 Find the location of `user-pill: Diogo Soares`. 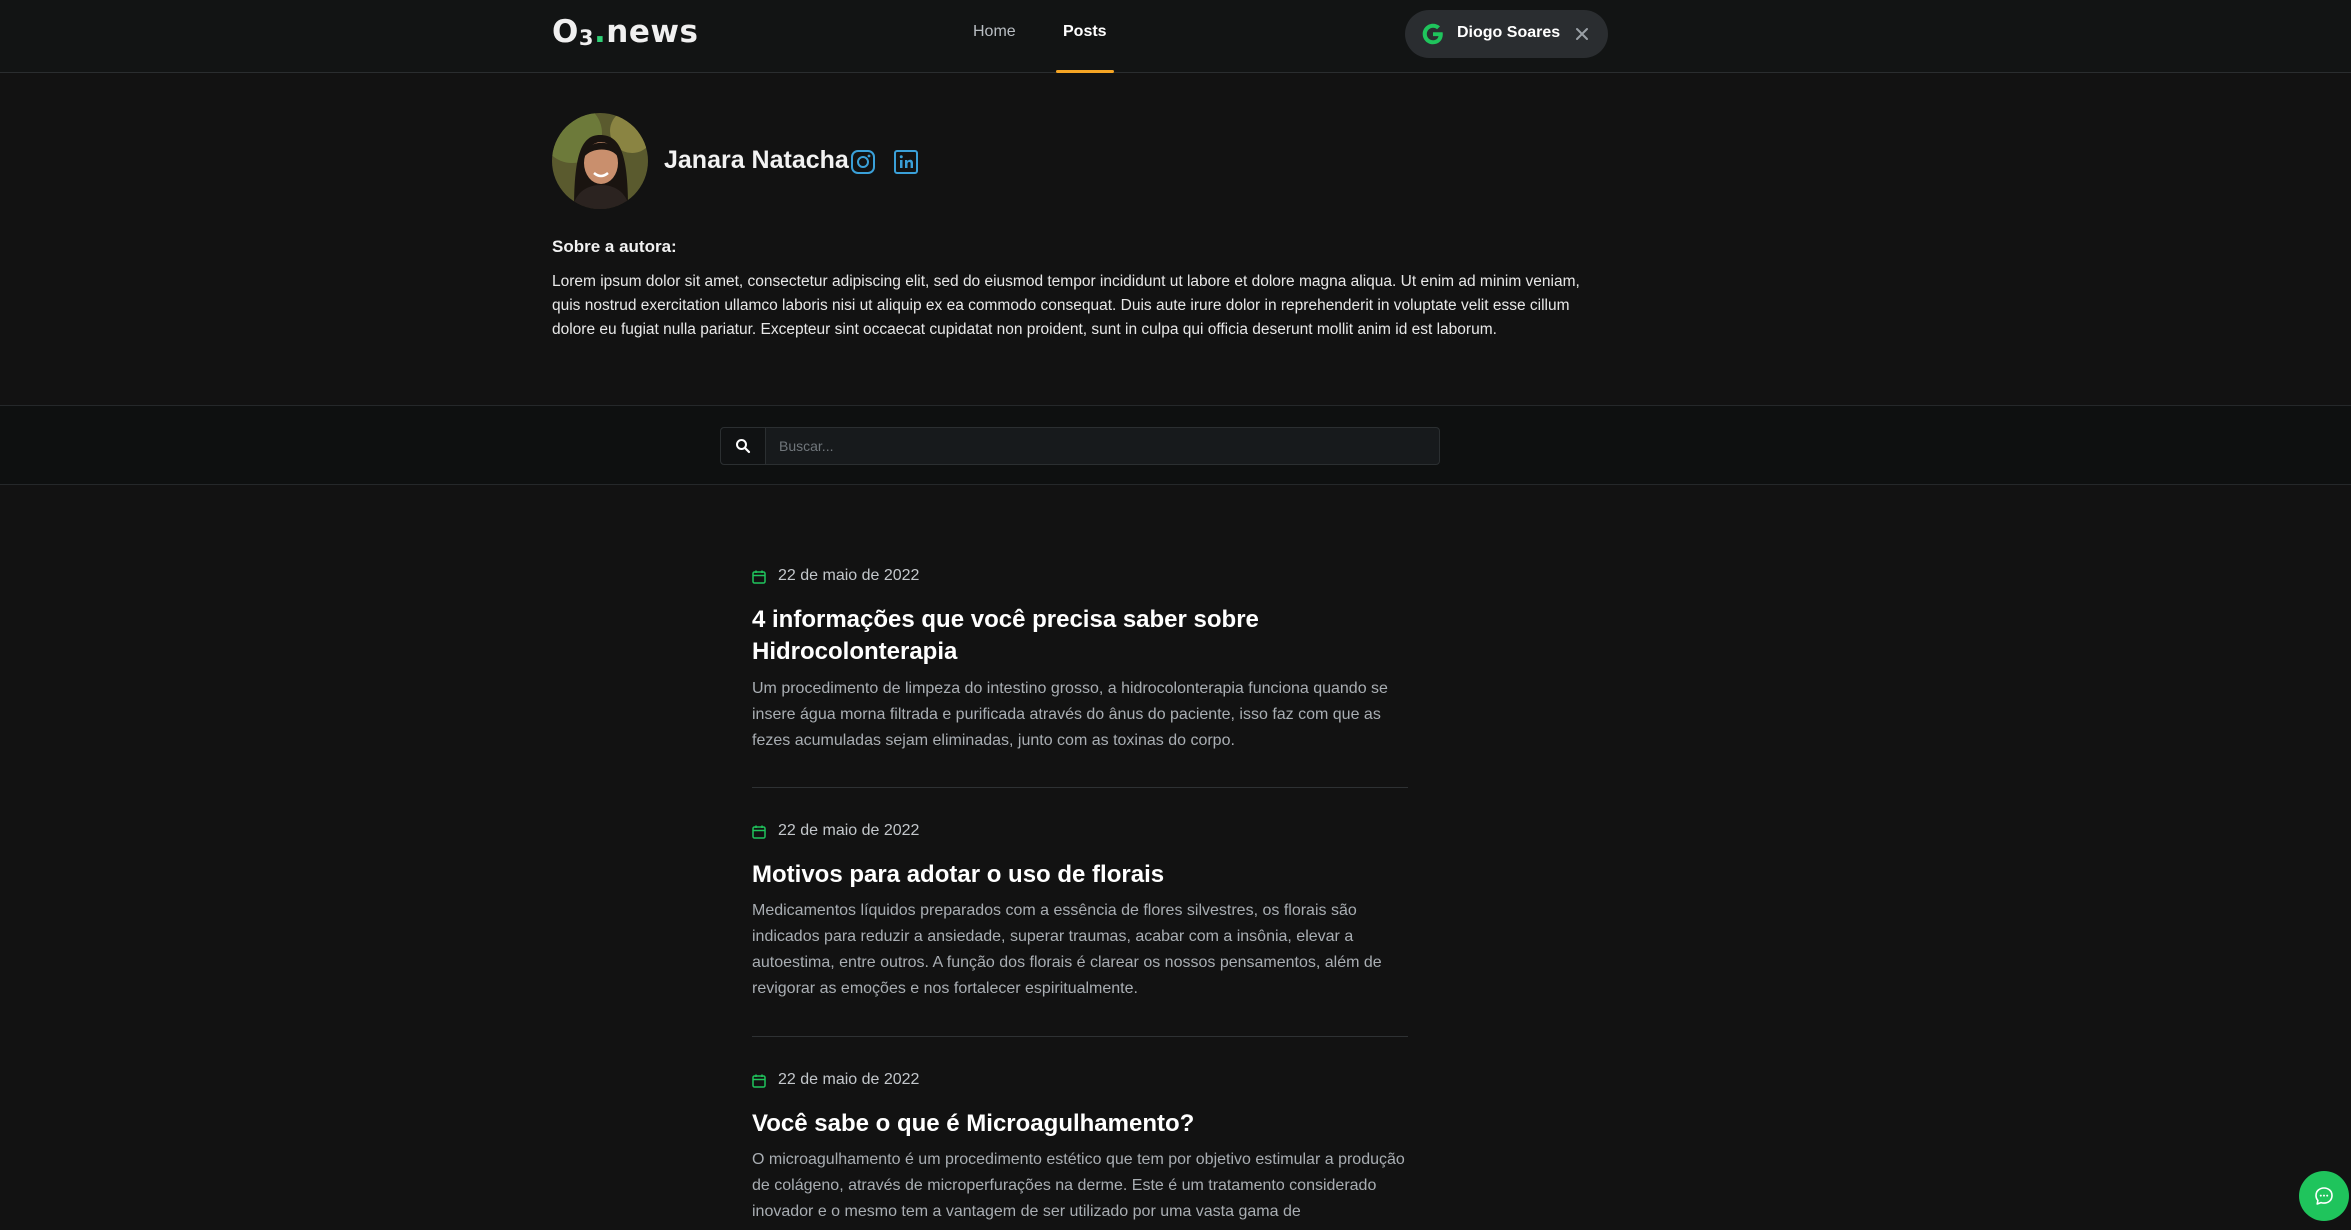

user-pill: Diogo Soares is located at coordinates (1506, 34).